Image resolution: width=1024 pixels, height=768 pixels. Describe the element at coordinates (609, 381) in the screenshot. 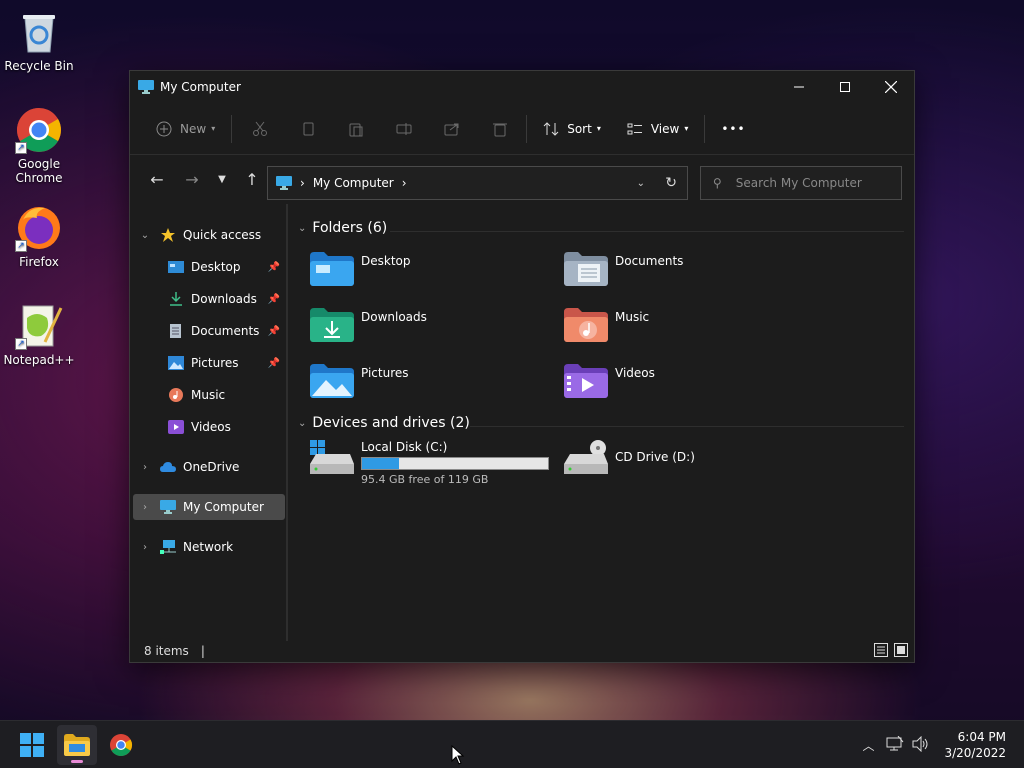

I see `folder-tile-videos: Videos` at that location.